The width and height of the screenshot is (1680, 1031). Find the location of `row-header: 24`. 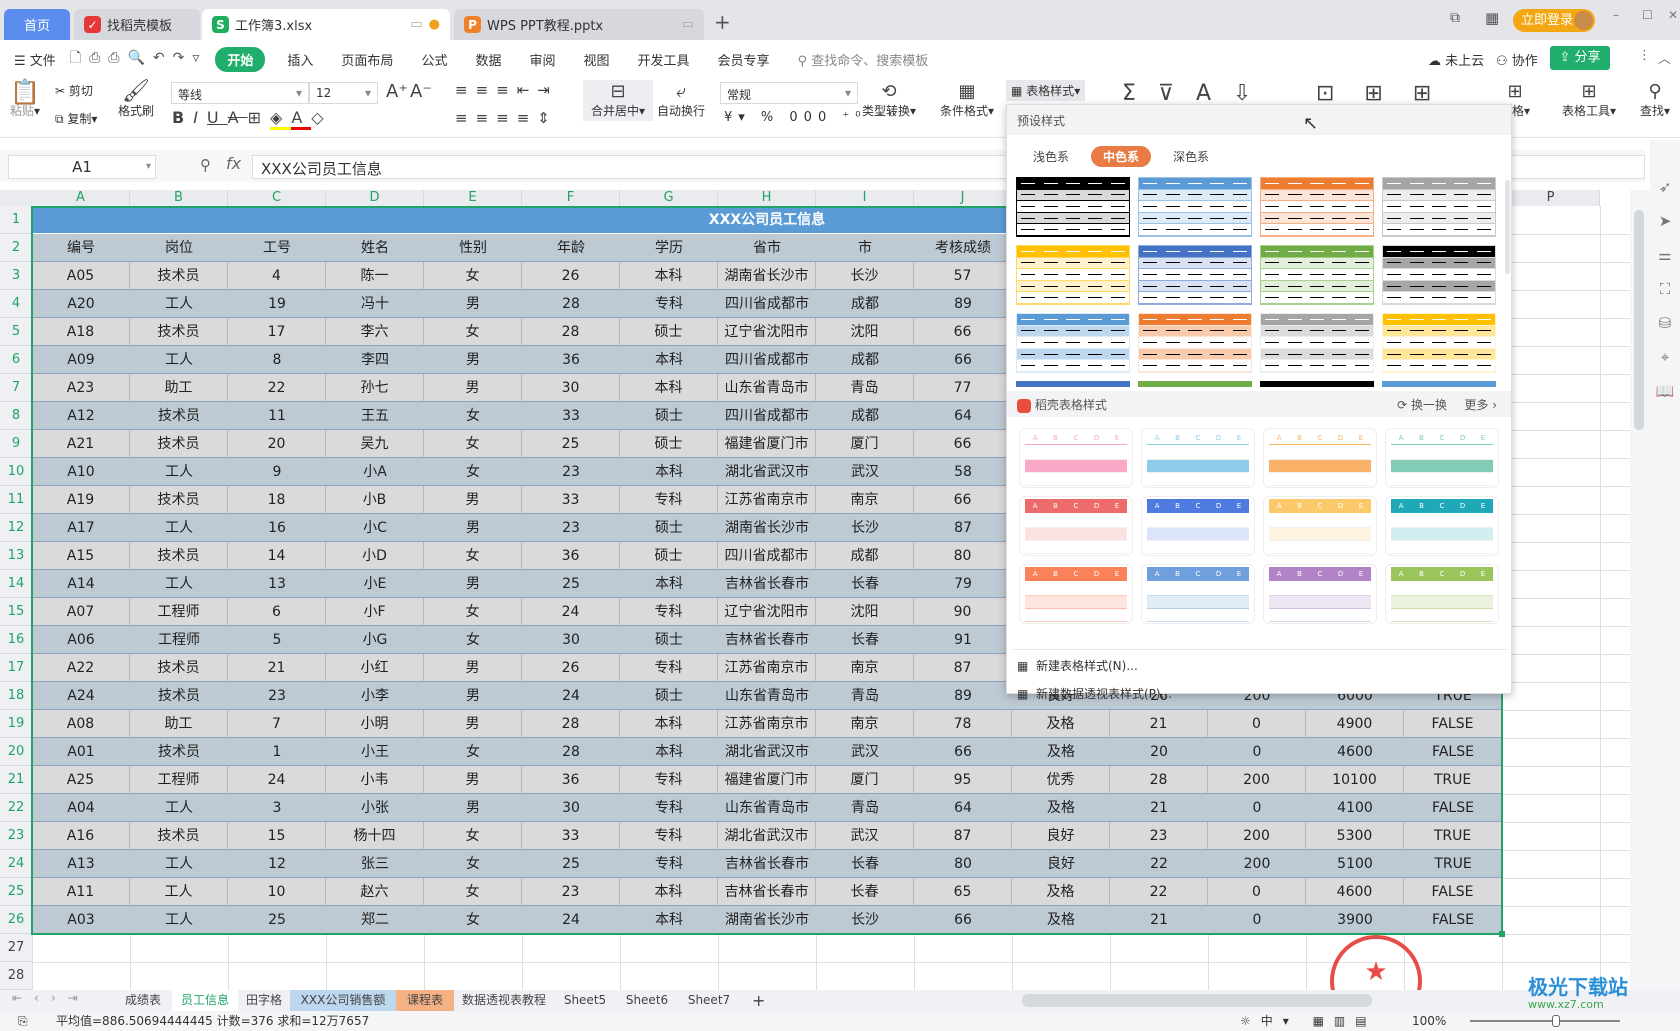

row-header: 24 is located at coordinates (16, 864).